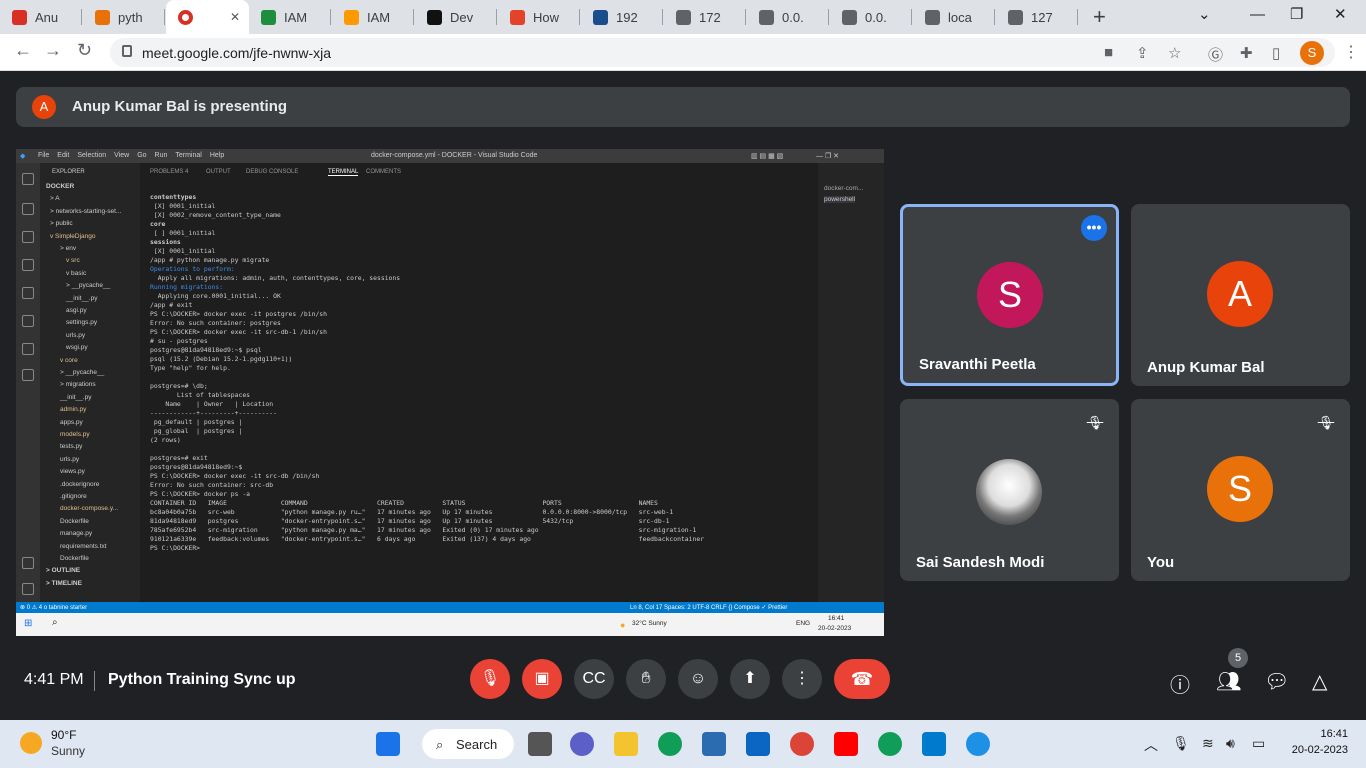 Image resolution: width=1366 pixels, height=768 pixels. Describe the element at coordinates (188, 155) in the screenshot. I see `vscode-menu-item: Terminal` at that location.